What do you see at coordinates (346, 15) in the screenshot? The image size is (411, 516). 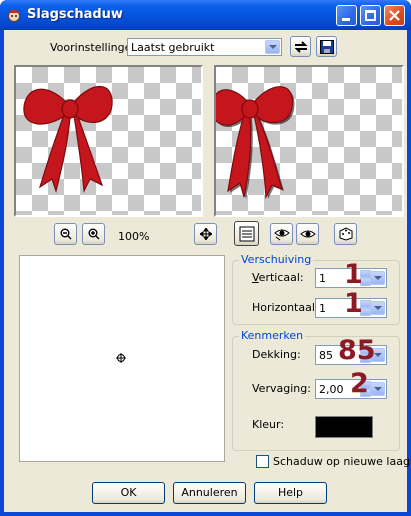 I see `minimize-button` at bounding box center [346, 15].